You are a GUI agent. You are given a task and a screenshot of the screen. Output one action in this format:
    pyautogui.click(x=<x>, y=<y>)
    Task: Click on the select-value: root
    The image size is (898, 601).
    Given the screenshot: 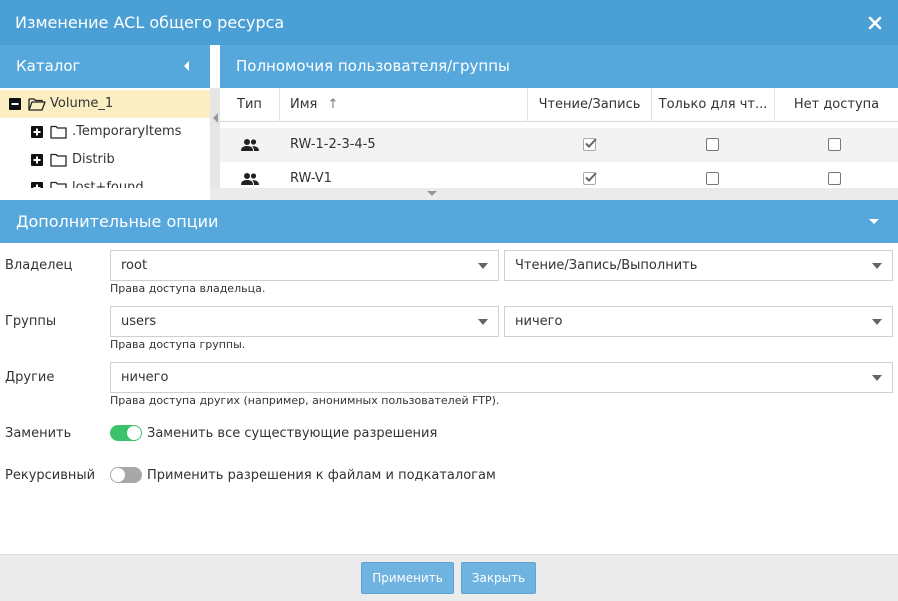 What is the action you would take?
    pyautogui.click(x=134, y=265)
    